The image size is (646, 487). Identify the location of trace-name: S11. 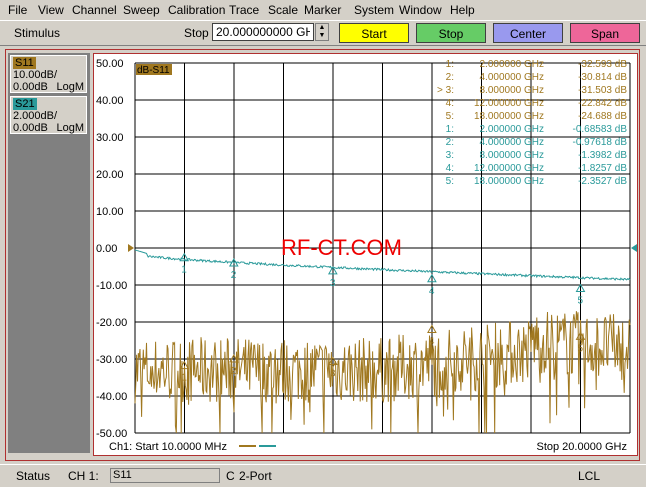
(24, 63).